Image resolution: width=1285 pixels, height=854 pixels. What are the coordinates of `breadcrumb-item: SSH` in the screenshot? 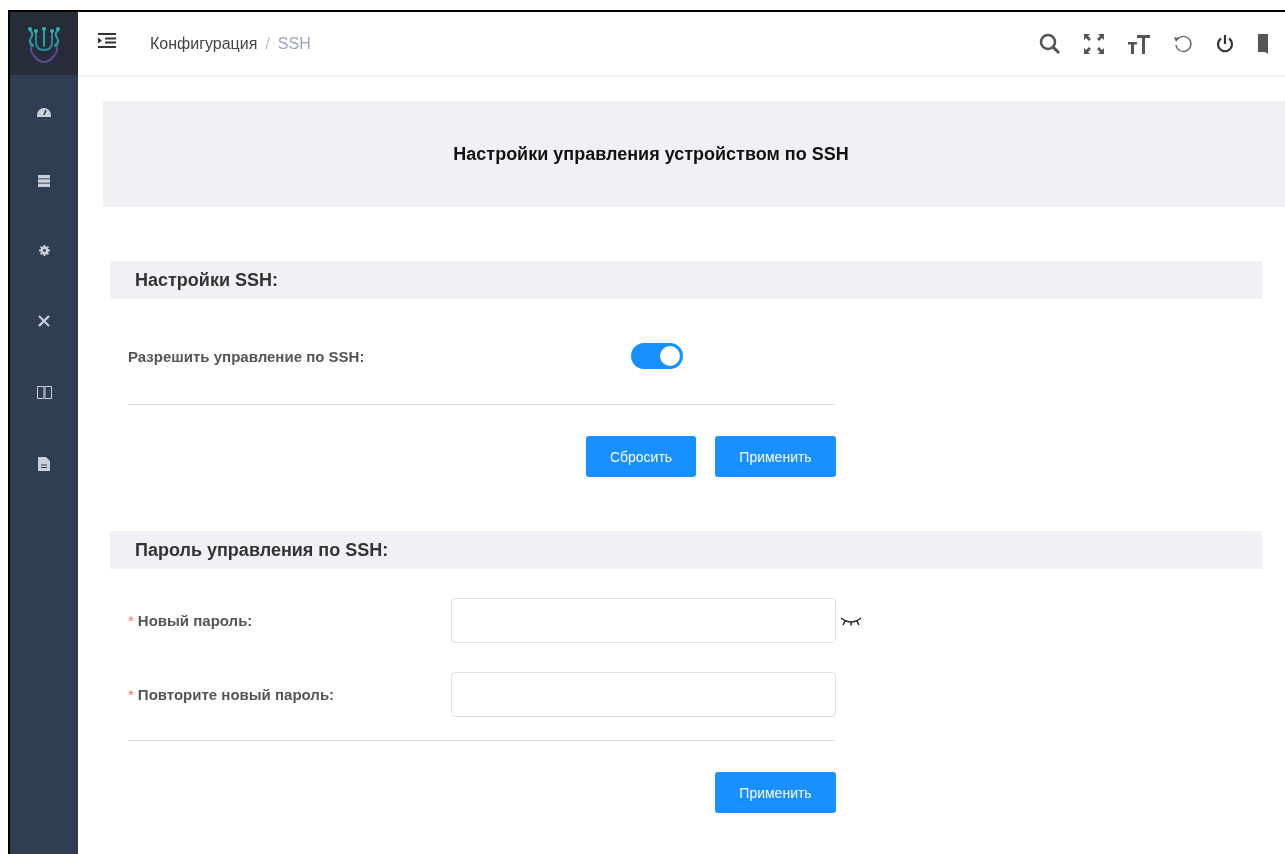 It's located at (294, 43).